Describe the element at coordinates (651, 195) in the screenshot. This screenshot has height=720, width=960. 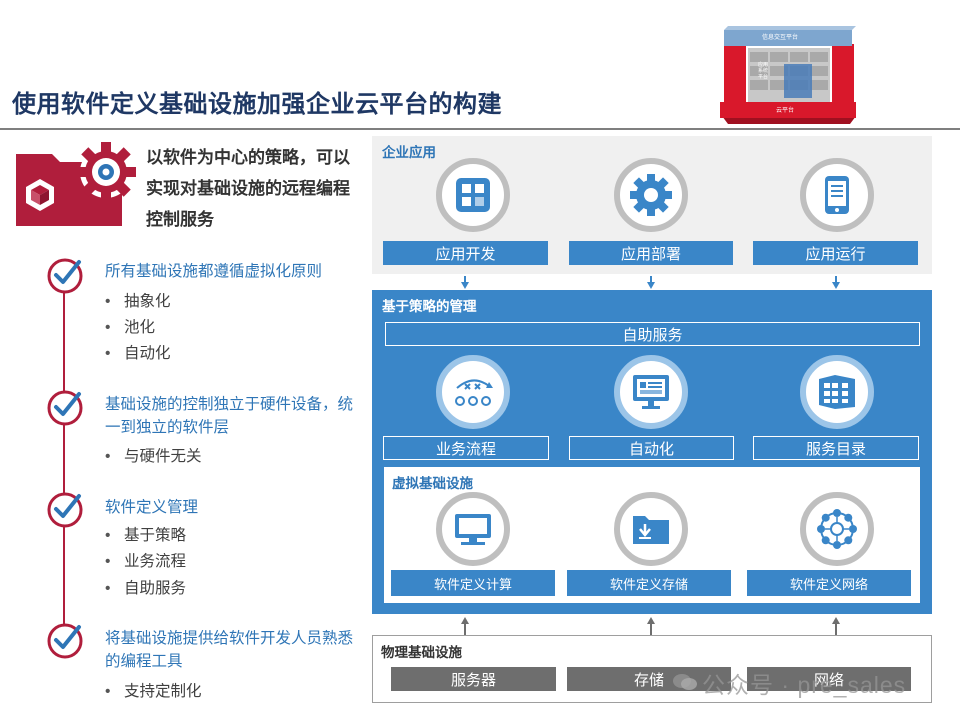
I see `gear-icon` at that location.